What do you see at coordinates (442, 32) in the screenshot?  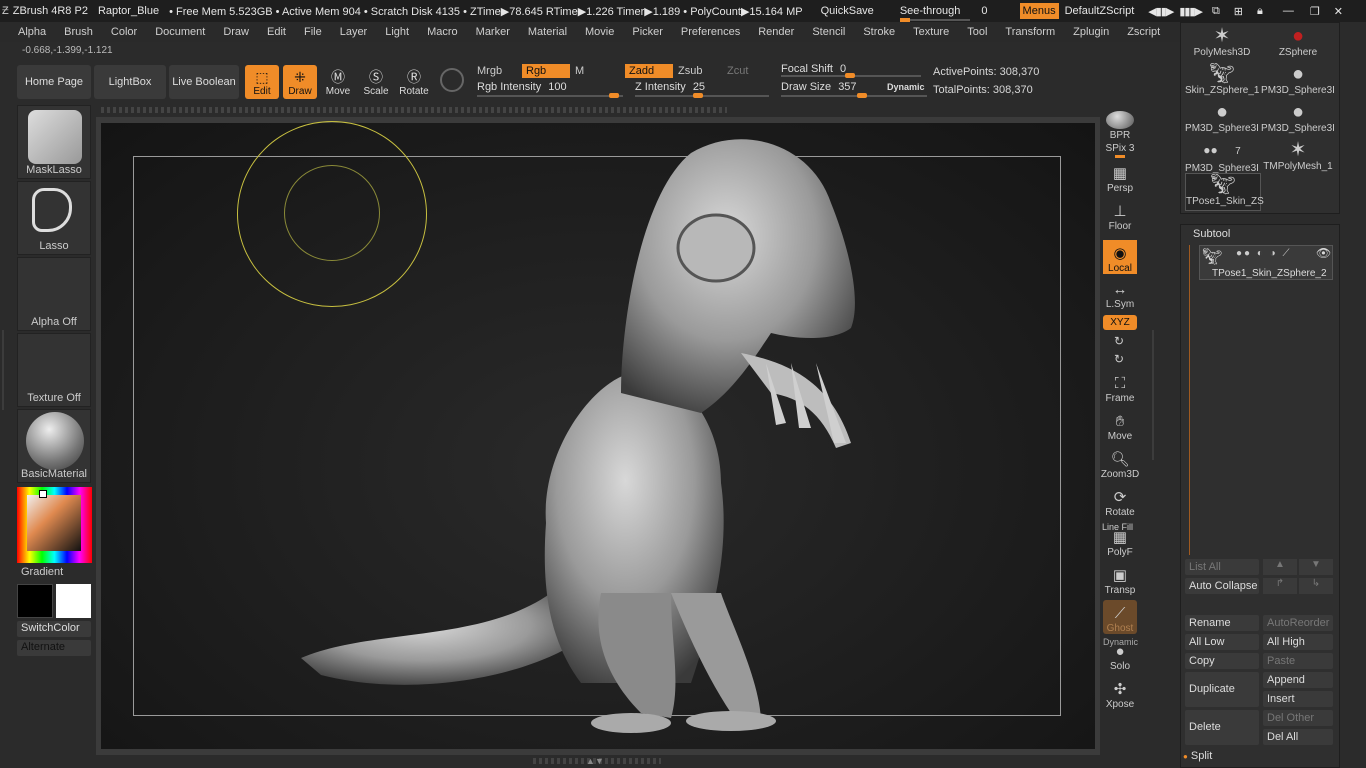 I see `menu-macro: Macro` at bounding box center [442, 32].